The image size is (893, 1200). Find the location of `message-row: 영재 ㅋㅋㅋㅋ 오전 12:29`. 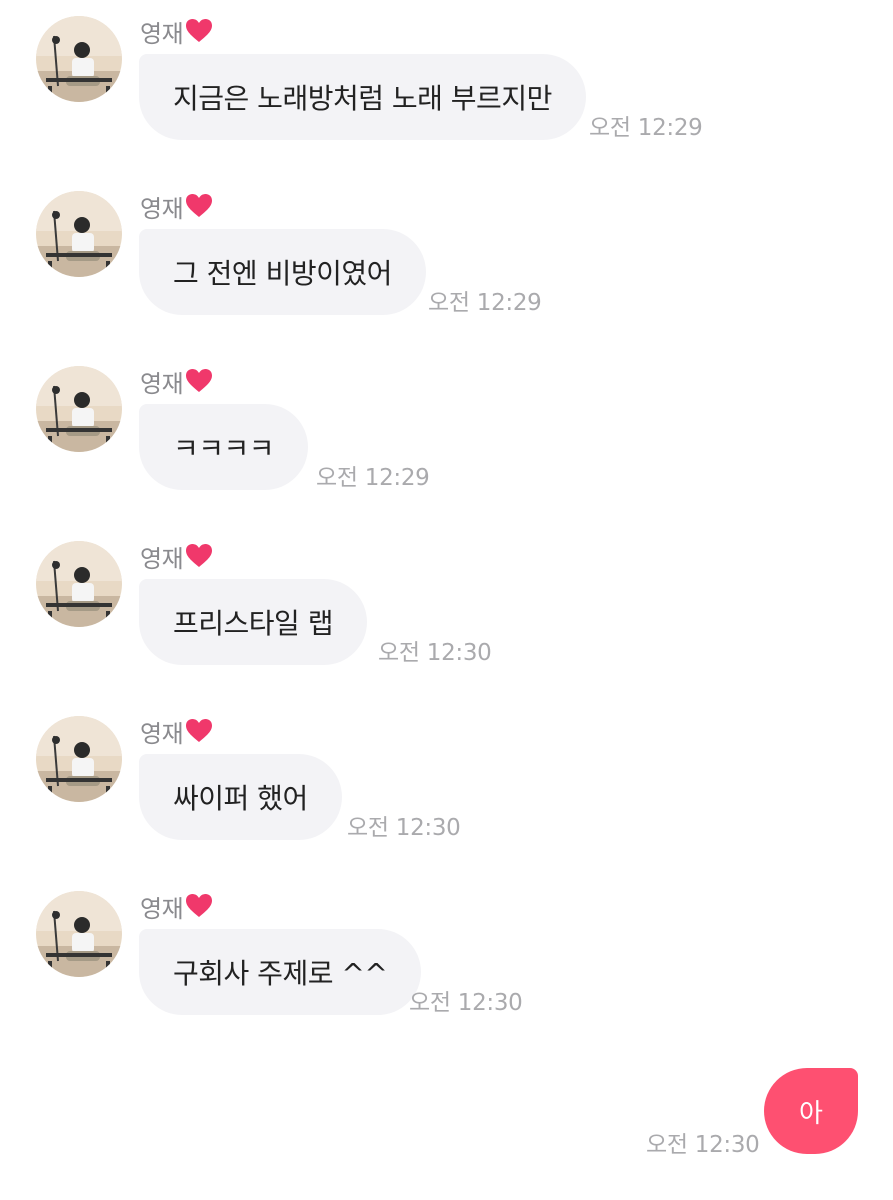

message-row: 영재 ㅋㅋㅋㅋ 오전 12:29 is located at coordinates (446, 437).